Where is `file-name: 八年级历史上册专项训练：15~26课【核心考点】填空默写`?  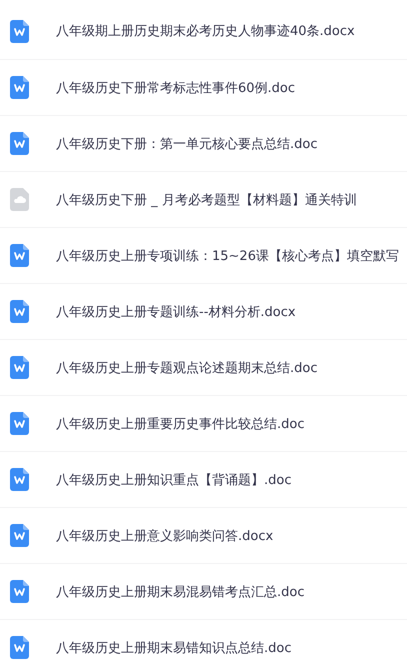
file-name: 八年级历史上册专项训练：15~26课【核心考点】填空默写 is located at coordinates (227, 255).